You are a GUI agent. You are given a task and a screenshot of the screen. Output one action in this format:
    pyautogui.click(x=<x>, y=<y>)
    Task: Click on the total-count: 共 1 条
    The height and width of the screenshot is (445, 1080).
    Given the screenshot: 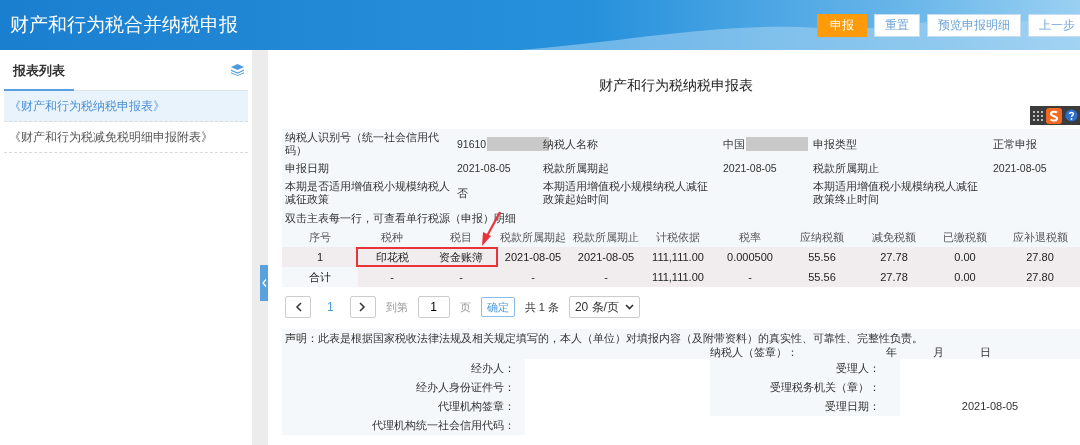 What is the action you would take?
    pyautogui.click(x=541, y=307)
    